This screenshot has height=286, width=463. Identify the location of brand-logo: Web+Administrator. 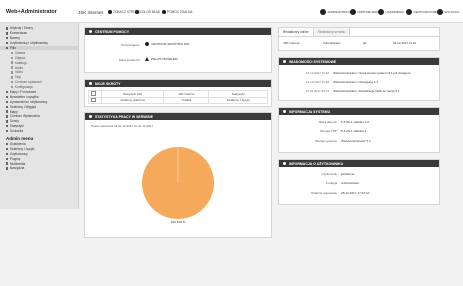
(31, 12).